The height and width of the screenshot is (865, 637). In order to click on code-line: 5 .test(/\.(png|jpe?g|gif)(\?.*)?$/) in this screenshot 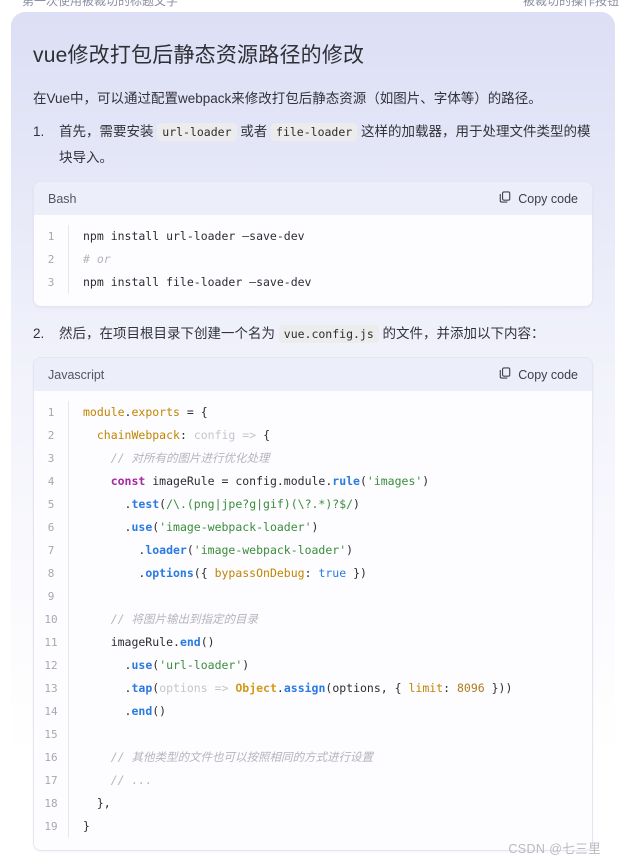, I will do `click(313, 505)`.